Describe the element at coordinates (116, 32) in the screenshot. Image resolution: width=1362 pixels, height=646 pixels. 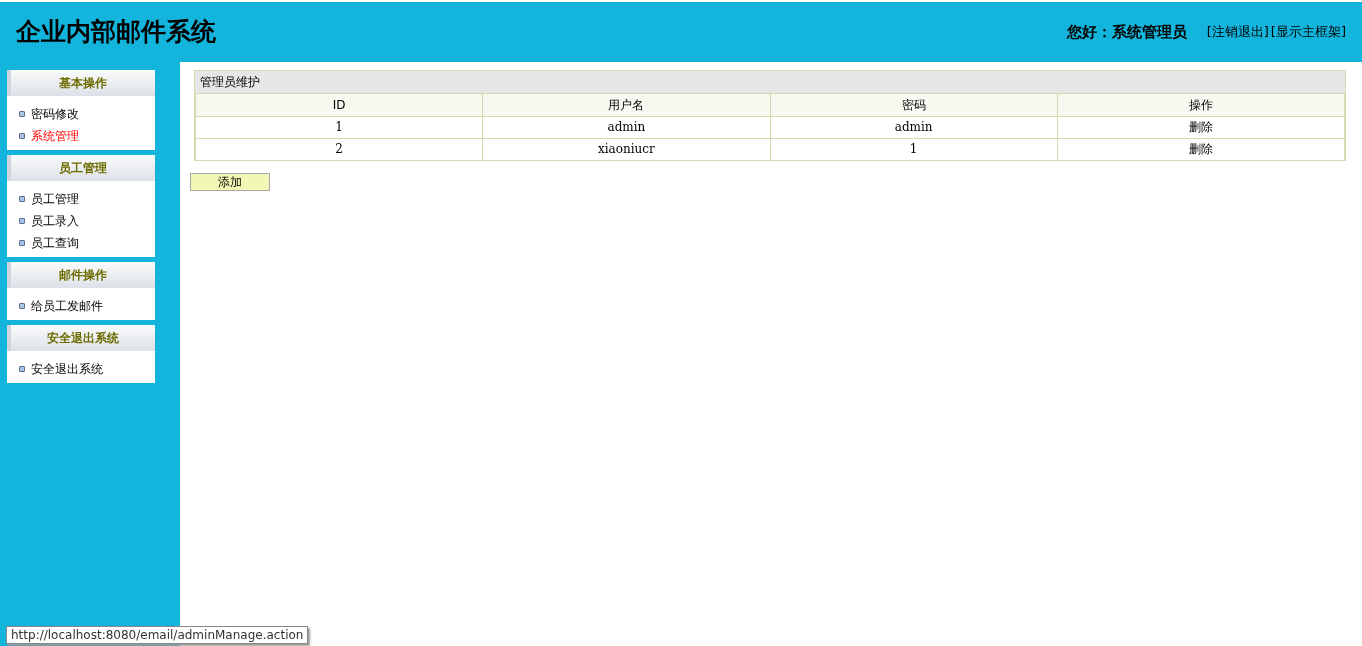
I see `site-title: 企业内部邮件系统` at that location.